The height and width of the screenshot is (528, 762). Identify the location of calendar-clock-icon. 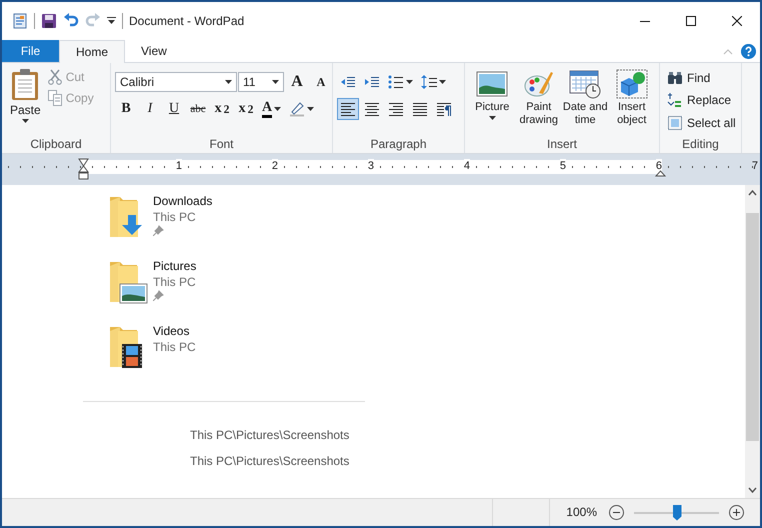
(585, 84).